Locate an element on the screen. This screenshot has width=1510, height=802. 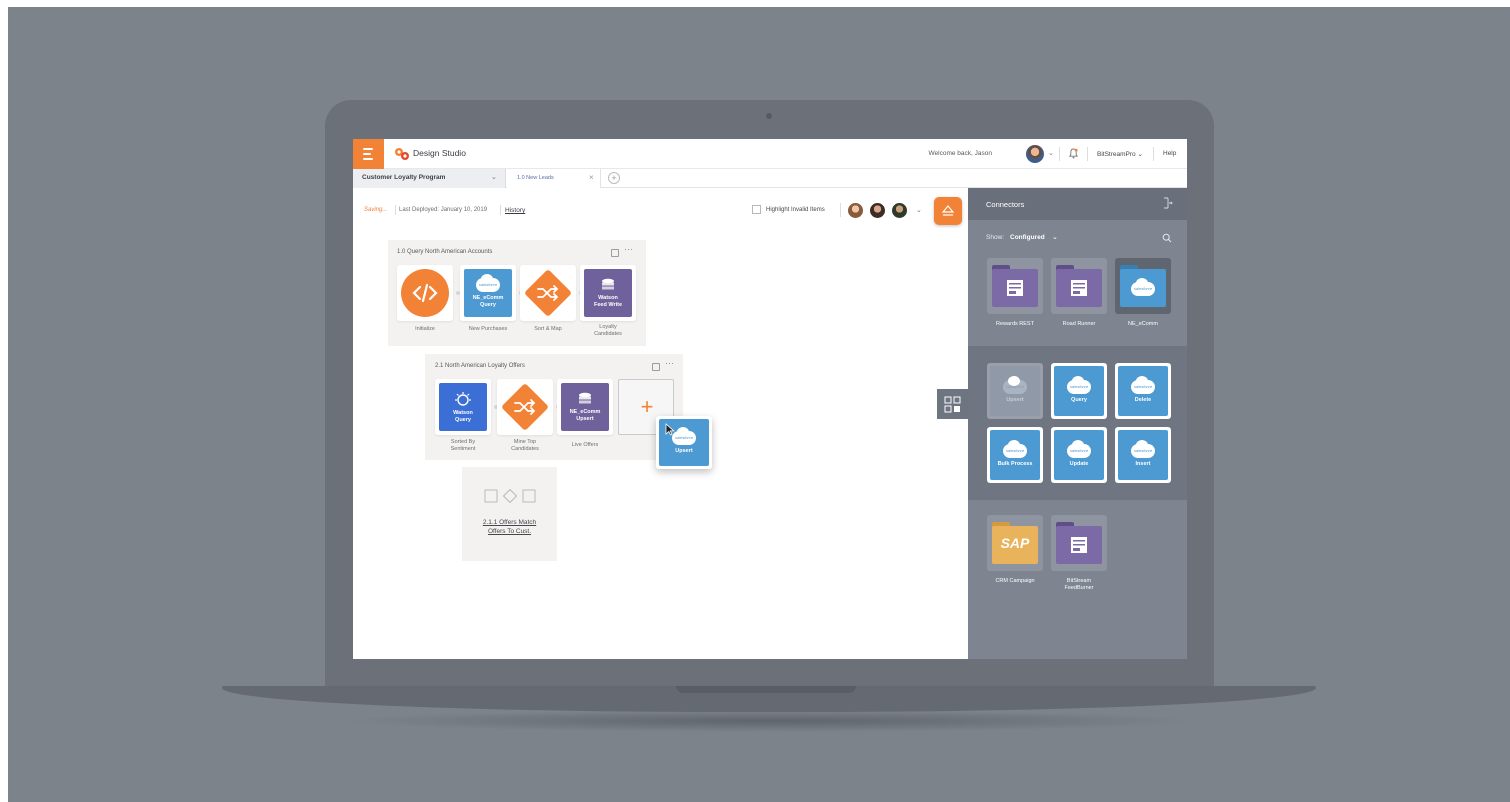
action-query: salesforce Query is located at coordinates (1079, 391).